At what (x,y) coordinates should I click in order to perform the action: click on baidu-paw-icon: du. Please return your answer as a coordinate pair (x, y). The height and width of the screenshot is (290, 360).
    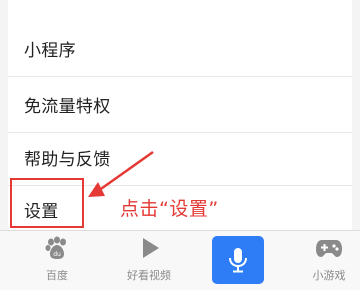
    Looking at the image, I should click on (57, 248).